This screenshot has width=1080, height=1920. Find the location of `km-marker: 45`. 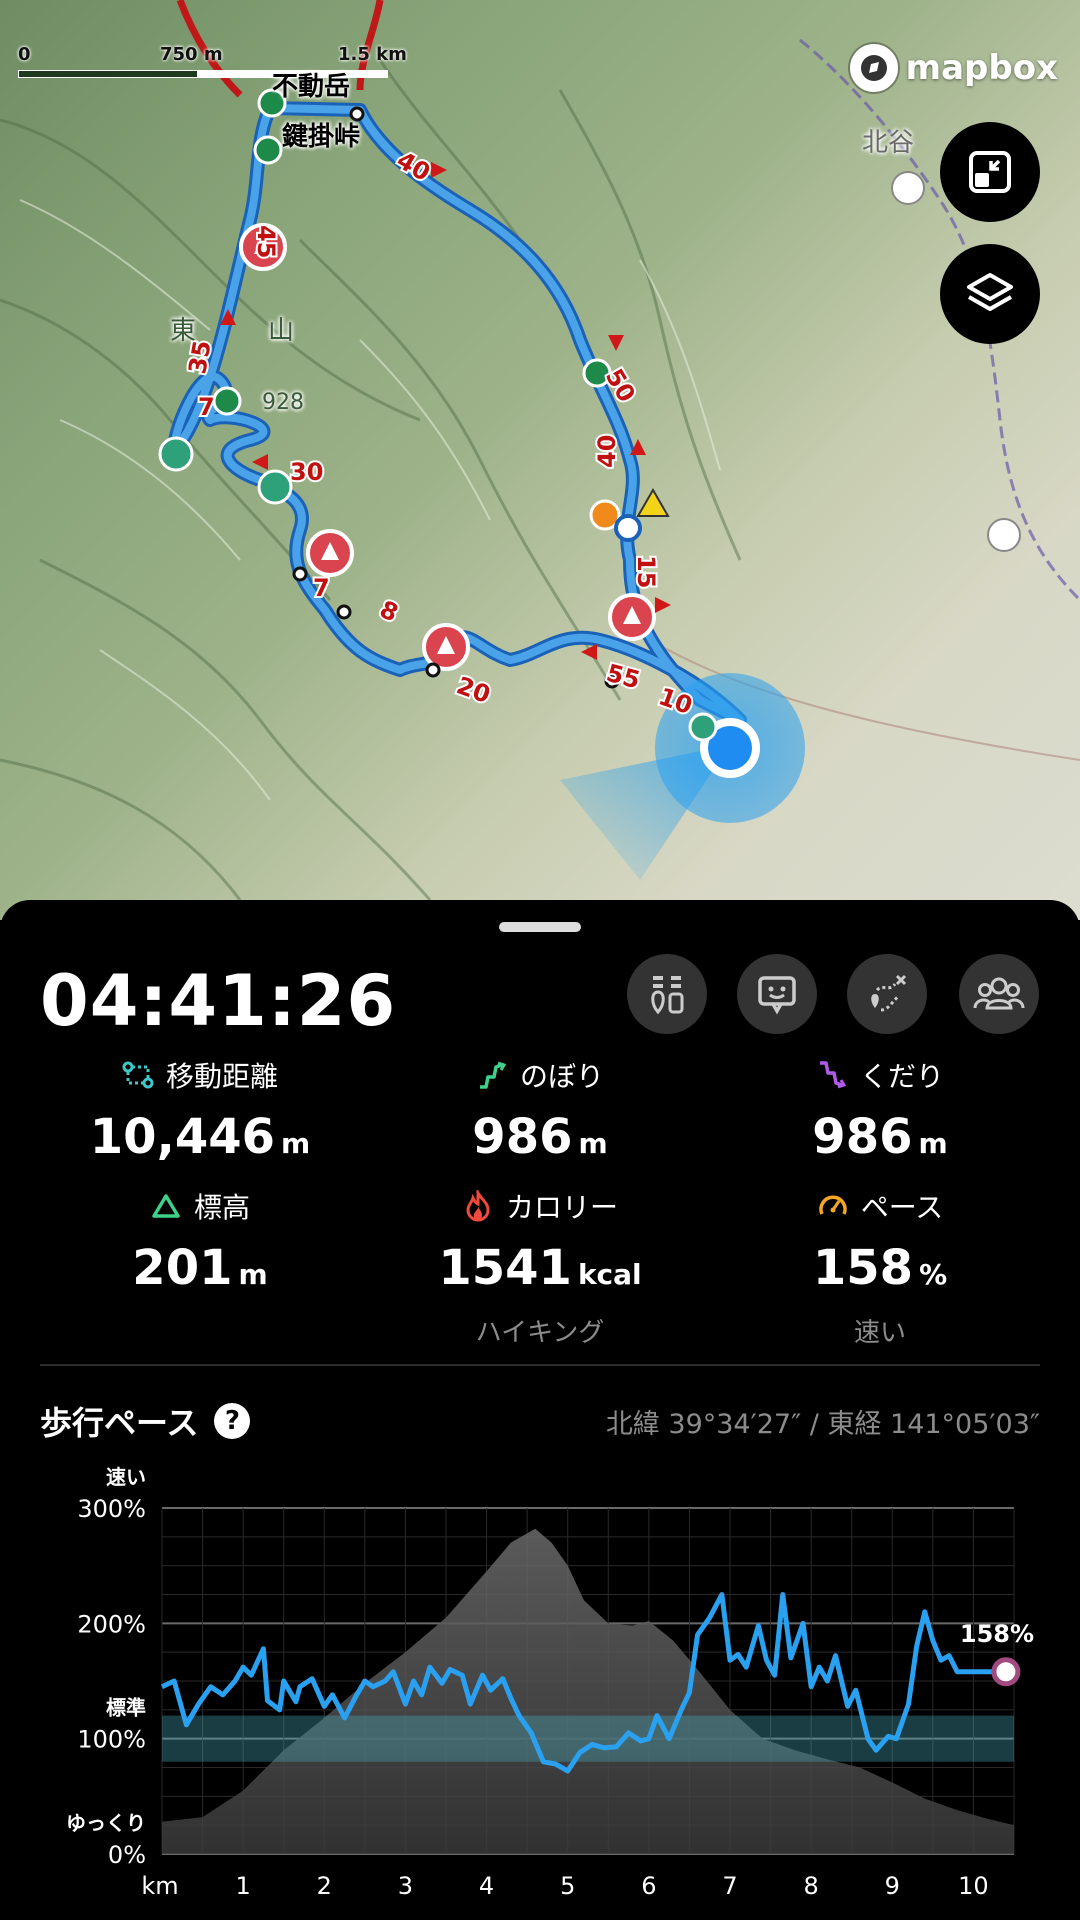

km-marker: 45 is located at coordinates (266, 241).